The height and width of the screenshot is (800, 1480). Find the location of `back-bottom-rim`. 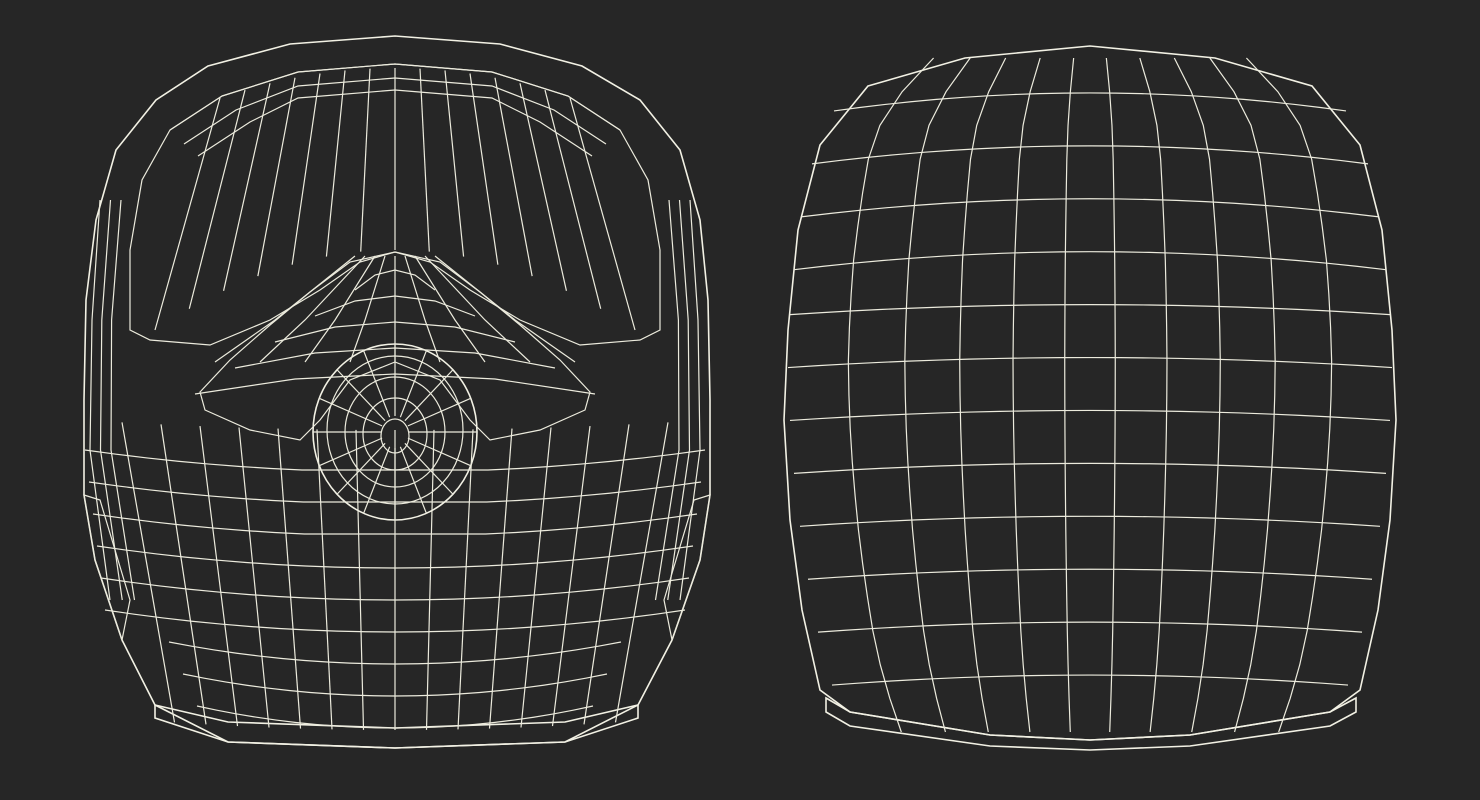

back-bottom-rim is located at coordinates (1091, 723).